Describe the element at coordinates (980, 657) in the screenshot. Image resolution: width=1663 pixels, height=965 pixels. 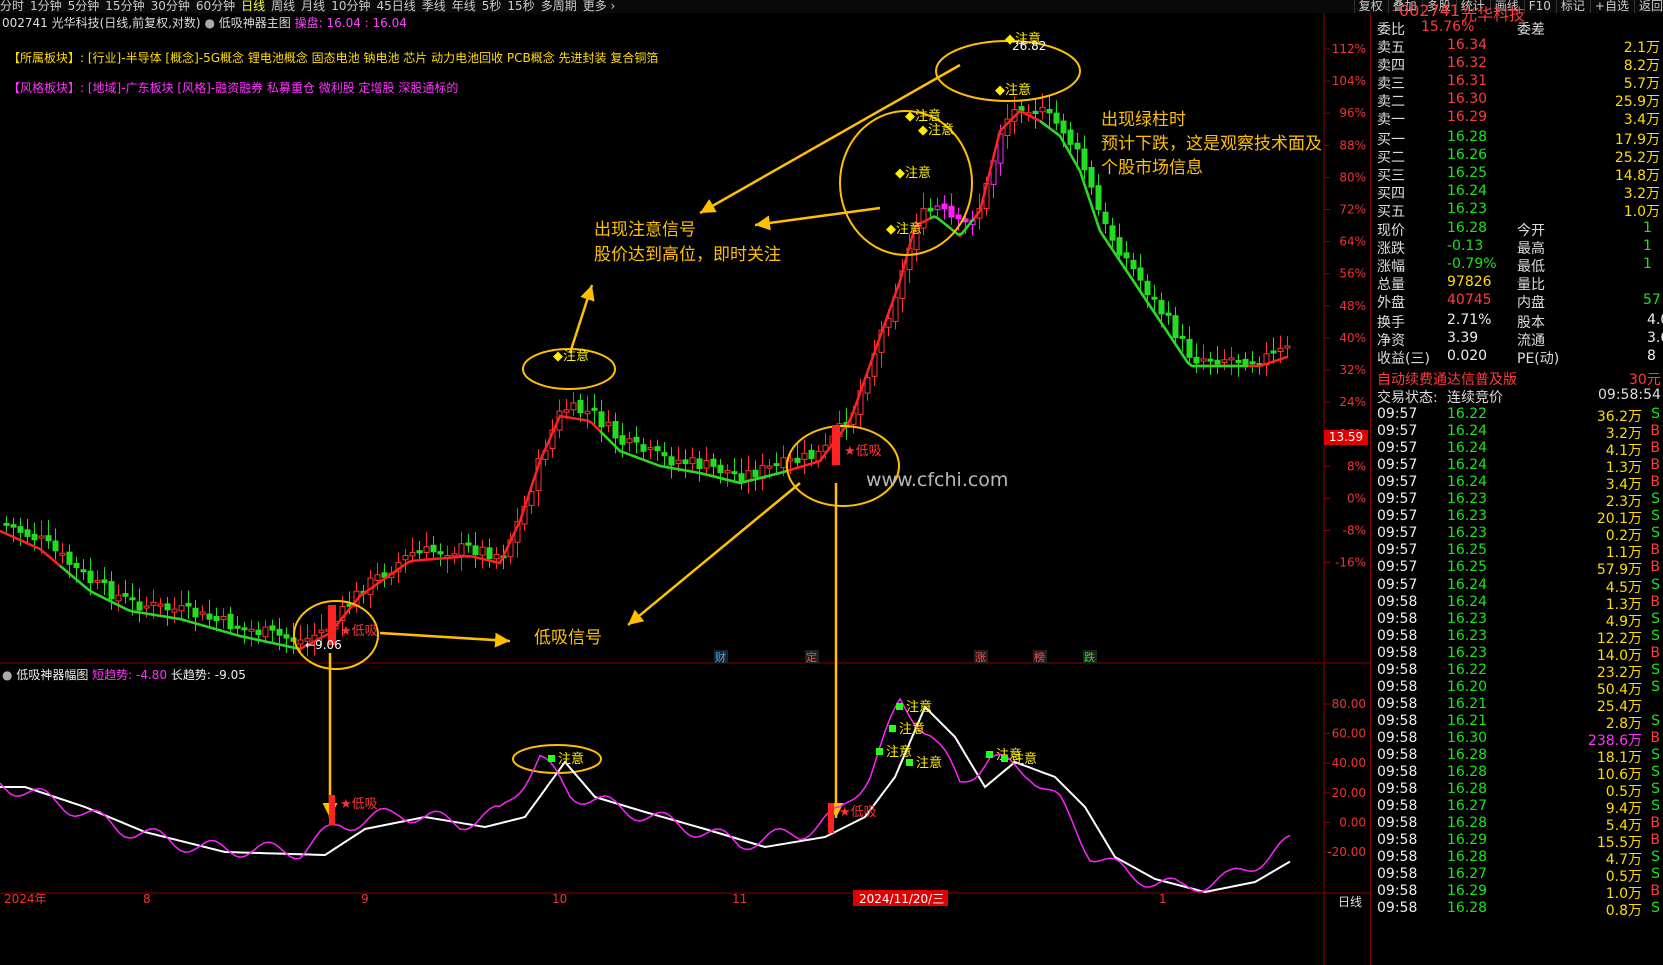
I see `event-marker: 涨` at that location.